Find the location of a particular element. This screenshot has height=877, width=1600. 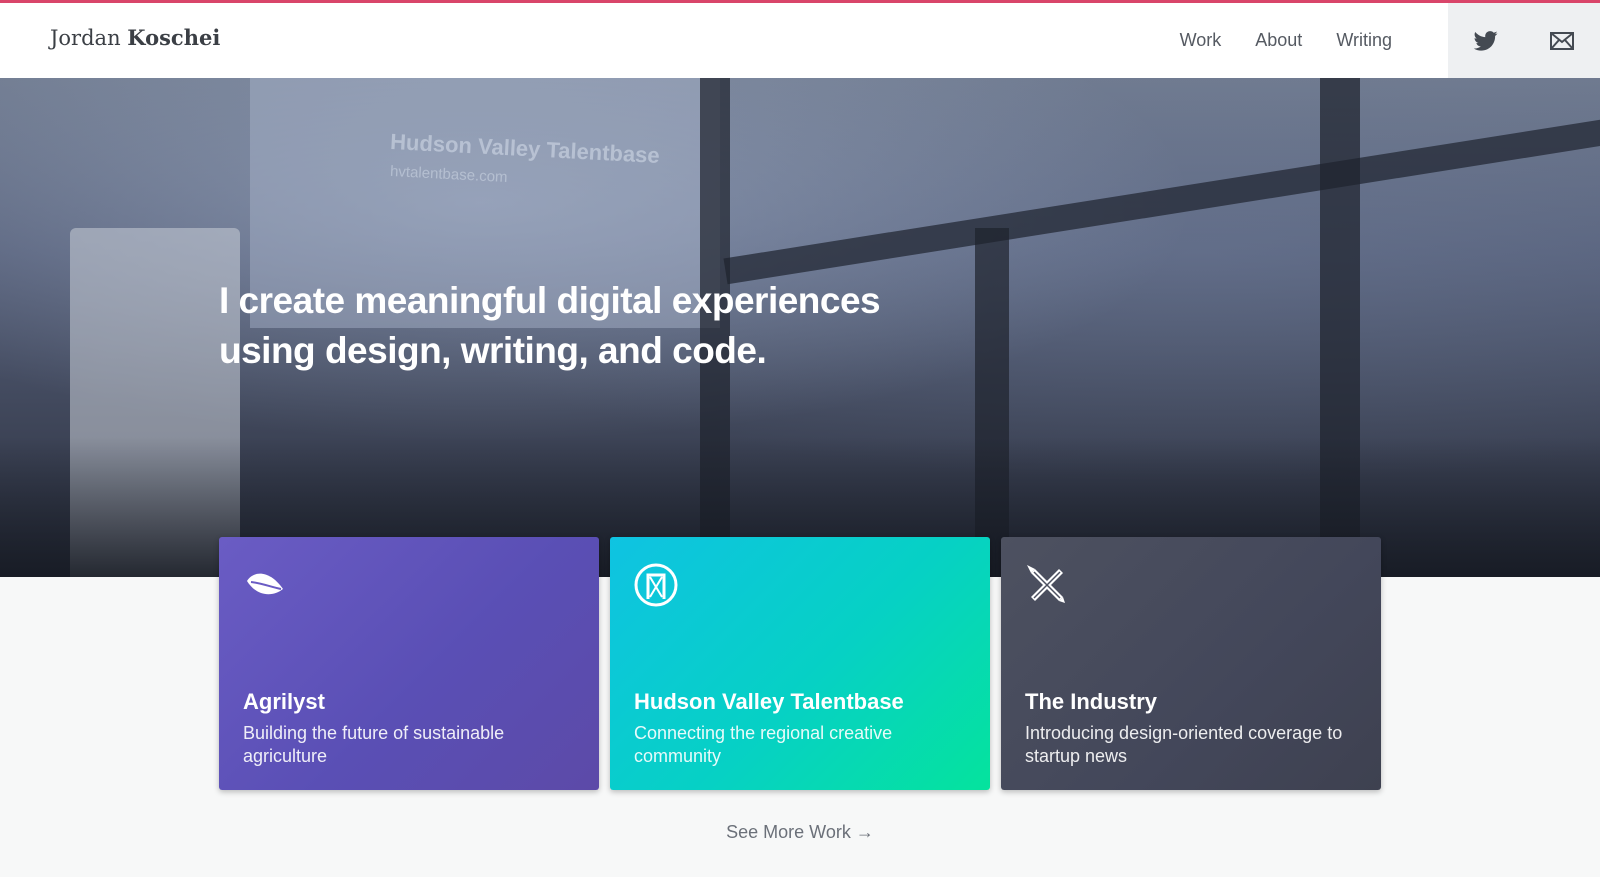

nav-writing: Writing is located at coordinates (1364, 40).